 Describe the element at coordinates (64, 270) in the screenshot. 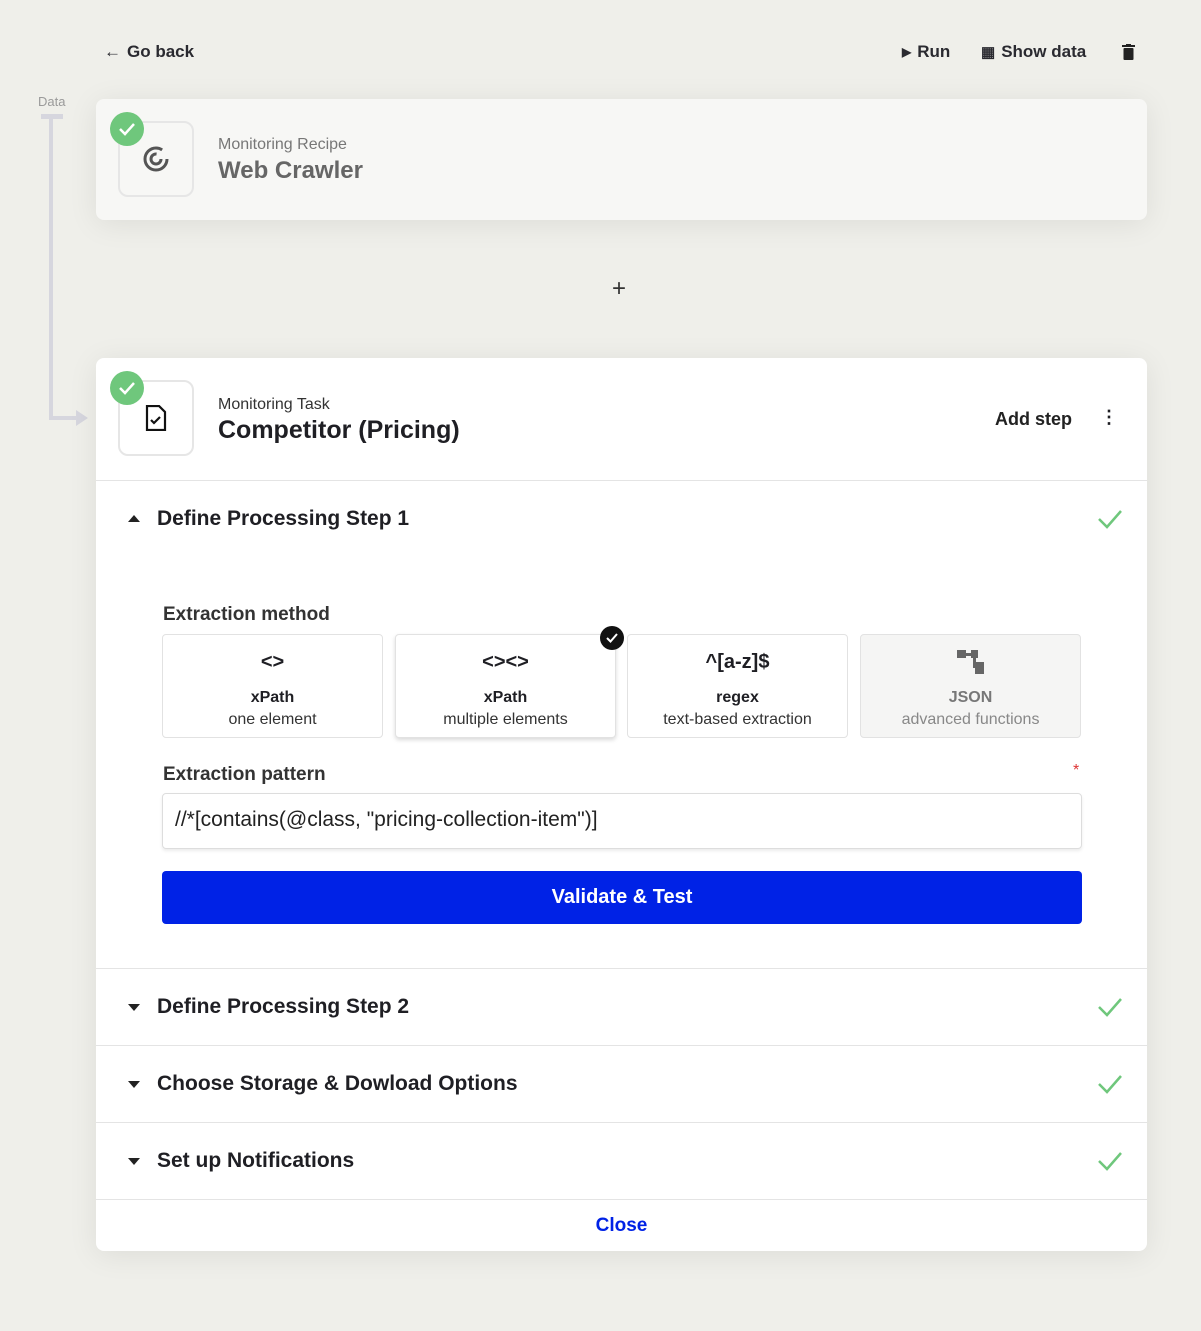

I see `connector-line` at that location.